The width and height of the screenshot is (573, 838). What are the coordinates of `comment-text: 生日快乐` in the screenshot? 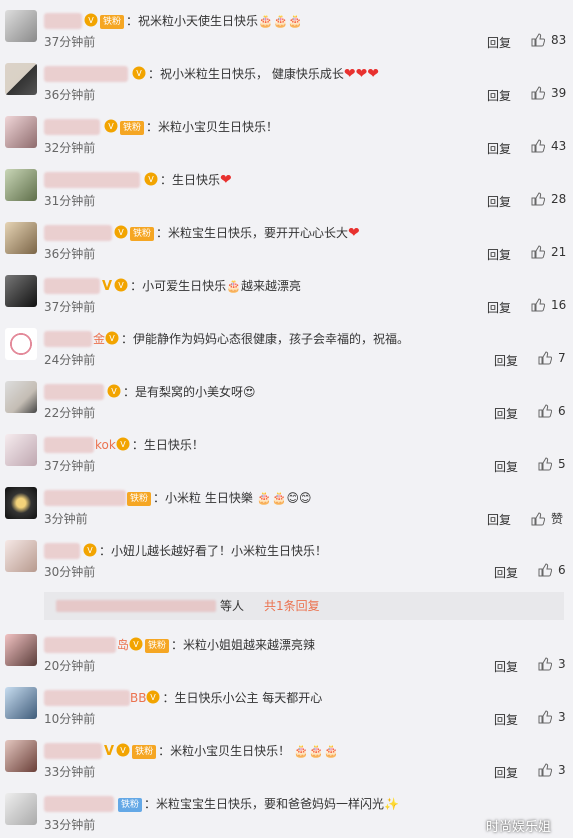 It's located at (196, 180).